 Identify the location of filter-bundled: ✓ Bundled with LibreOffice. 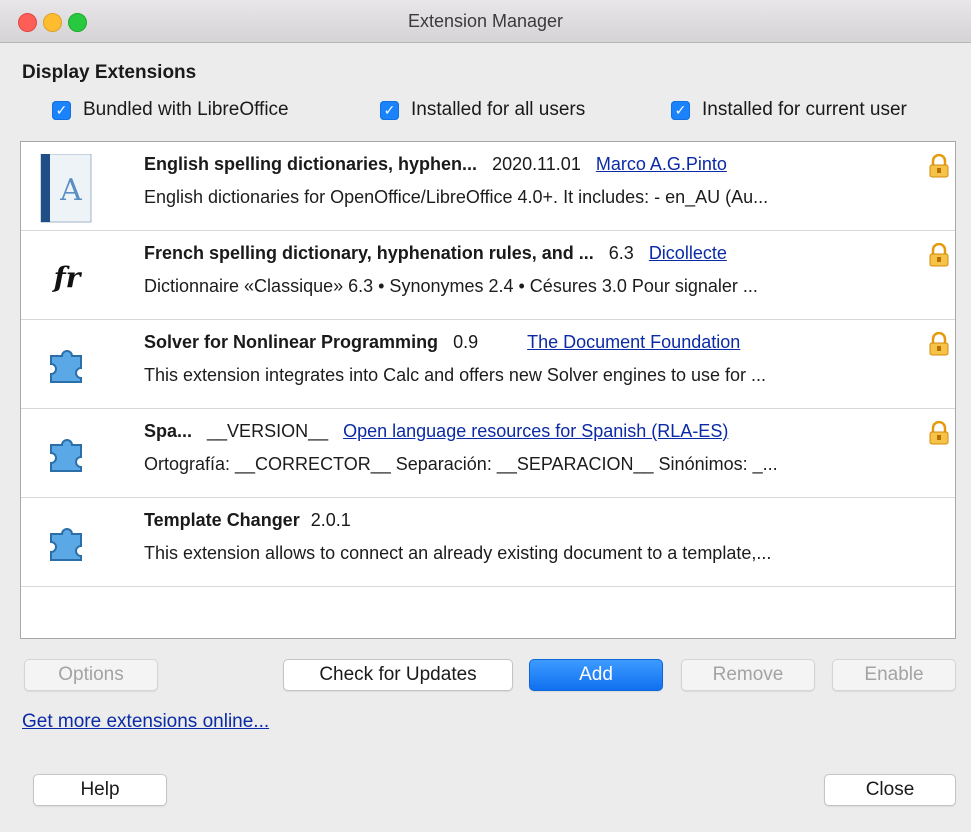
(170, 110).